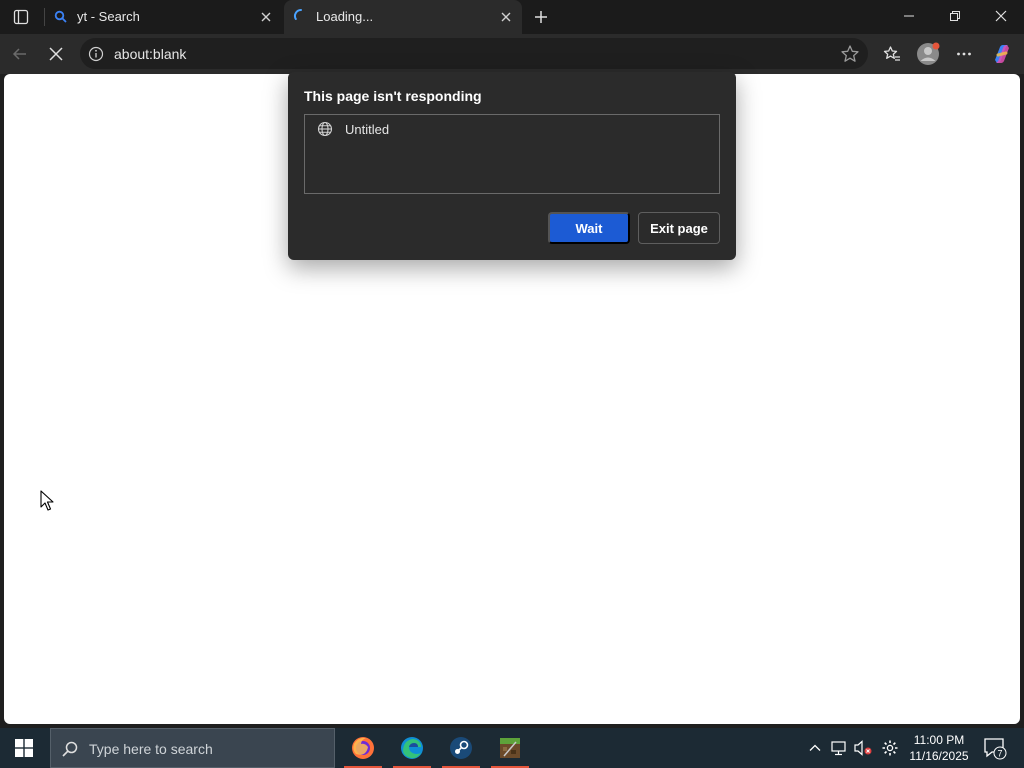 This screenshot has width=1024, height=768. I want to click on mouse-pointer-icon, so click(47, 503).